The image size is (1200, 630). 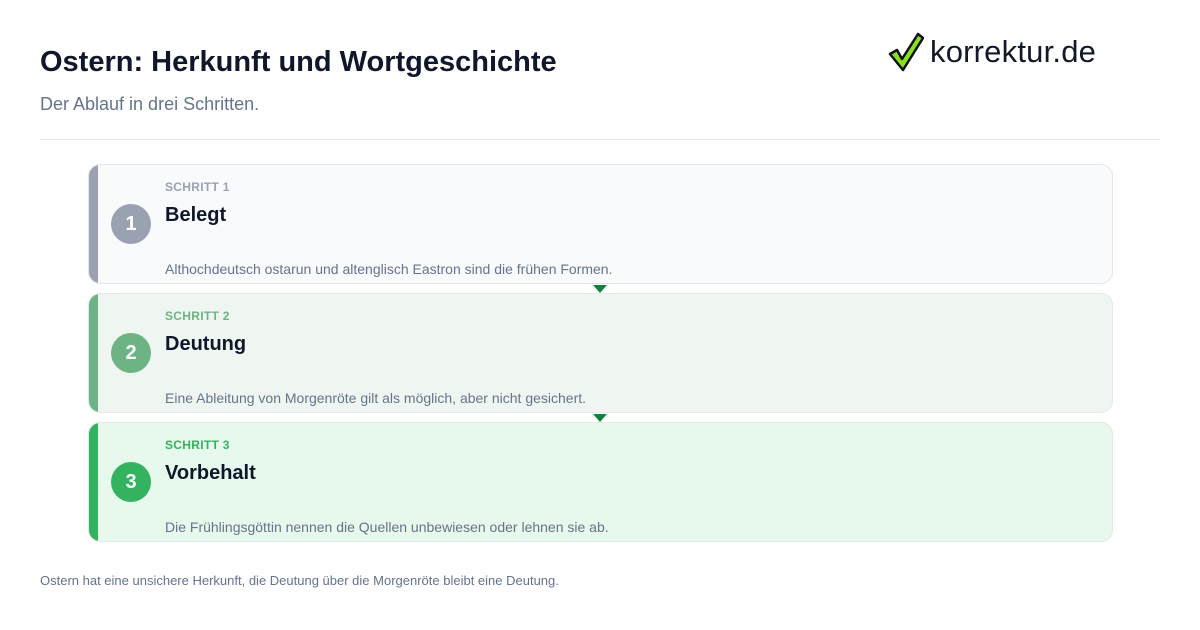 I want to click on step-number-badge: 2, so click(x=131, y=353).